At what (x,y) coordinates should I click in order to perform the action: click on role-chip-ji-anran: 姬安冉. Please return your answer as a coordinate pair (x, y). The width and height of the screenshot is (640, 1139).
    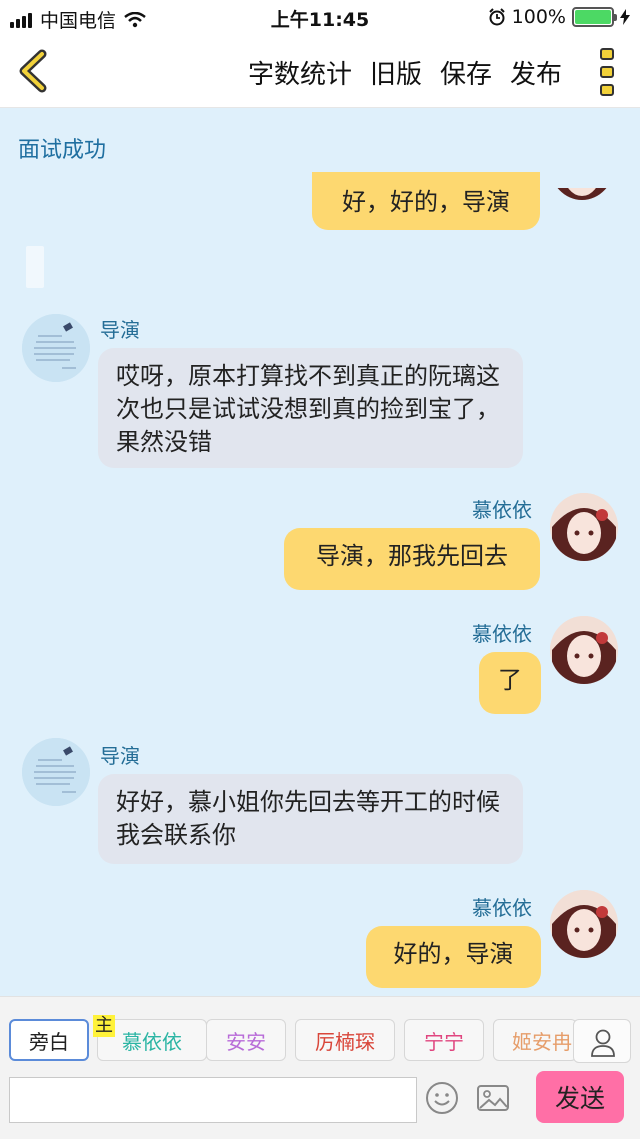
    Looking at the image, I should click on (535, 1040).